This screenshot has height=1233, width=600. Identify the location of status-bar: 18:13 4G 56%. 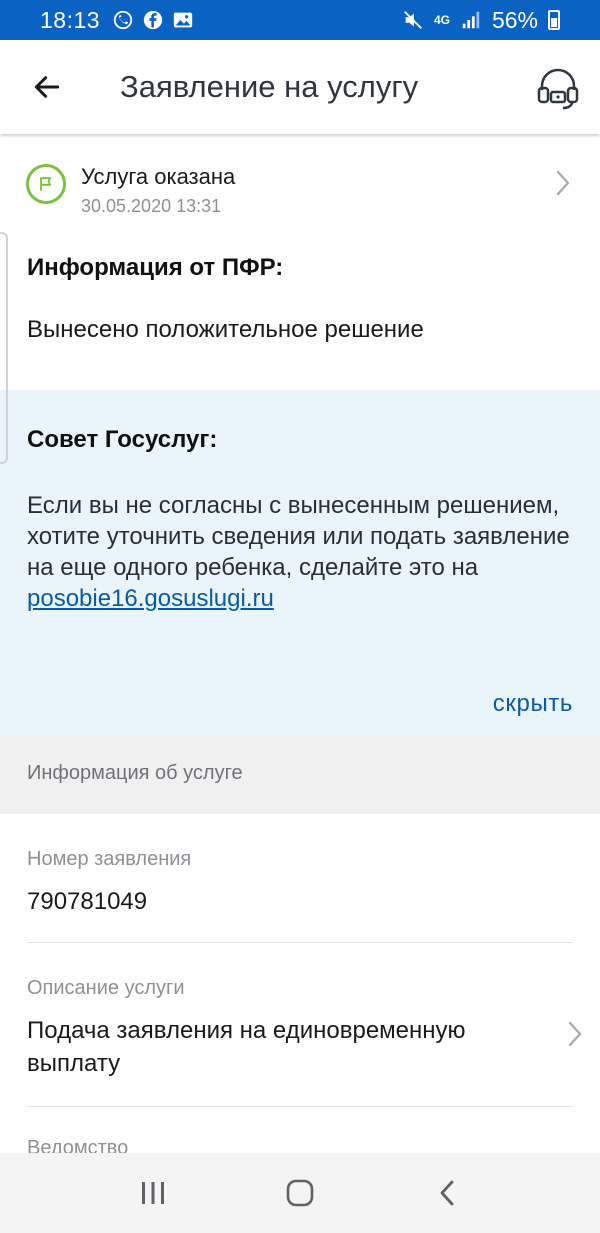
(300, 20).